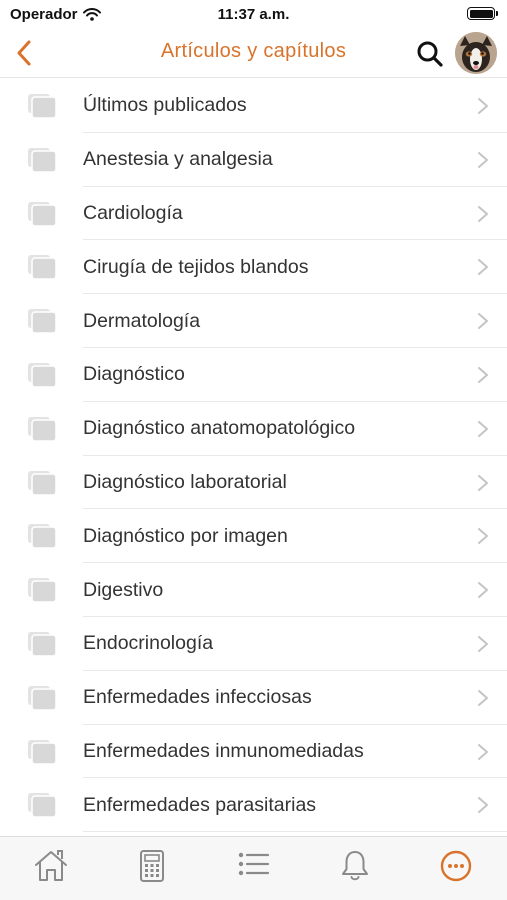 This screenshot has height=900, width=507. What do you see at coordinates (223, 750) in the screenshot?
I see `list-item-label: Enfermedades inmunomediadas` at bounding box center [223, 750].